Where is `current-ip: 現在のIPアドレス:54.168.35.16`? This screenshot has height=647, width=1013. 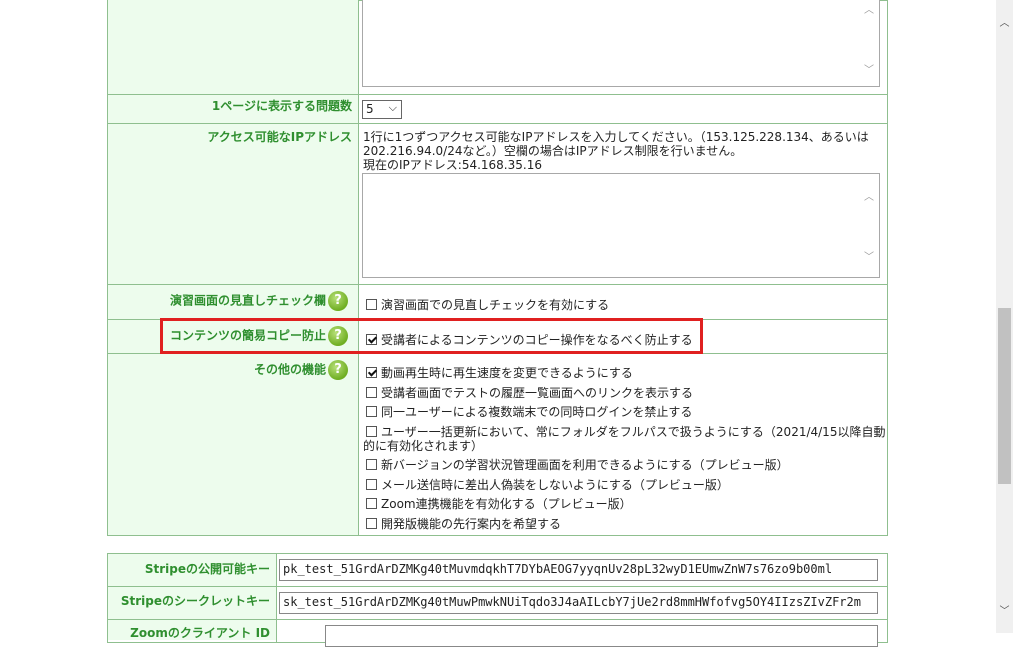
current-ip: 現在のIPアドレス:54.168.35.16 is located at coordinates (452, 165).